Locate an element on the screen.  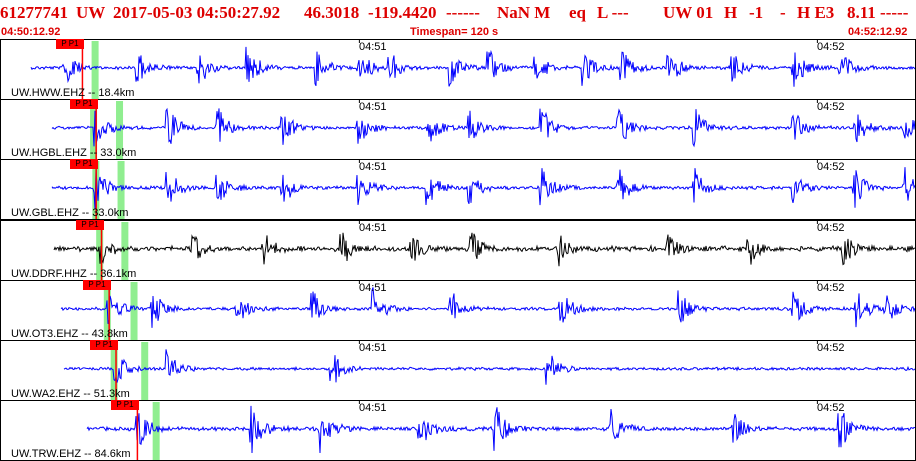
time-range-bar: 04:50:12.92 Timespan= 120 s 04:52:12.92 is located at coordinates (458, 32).